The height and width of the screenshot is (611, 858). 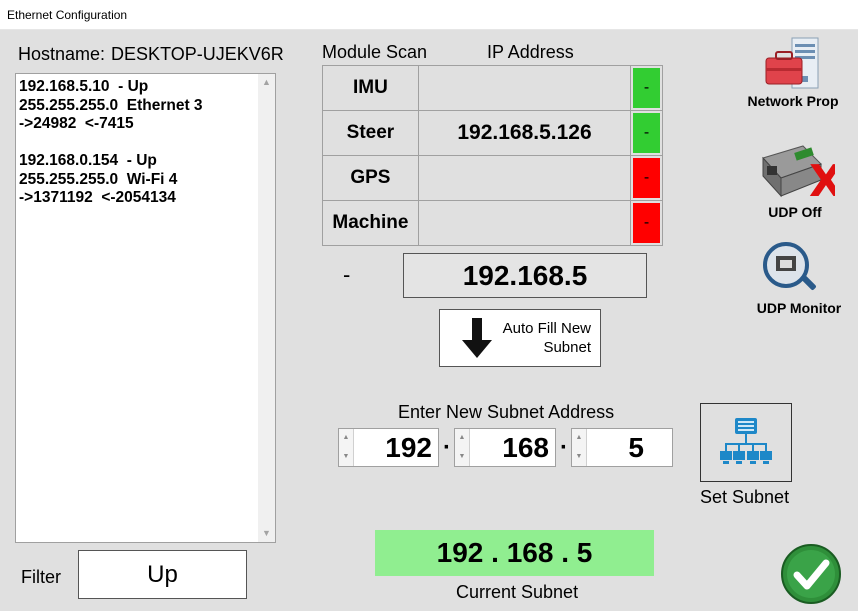 What do you see at coordinates (745, 497) in the screenshot?
I see `set-subnet-label: Set Subnet` at bounding box center [745, 497].